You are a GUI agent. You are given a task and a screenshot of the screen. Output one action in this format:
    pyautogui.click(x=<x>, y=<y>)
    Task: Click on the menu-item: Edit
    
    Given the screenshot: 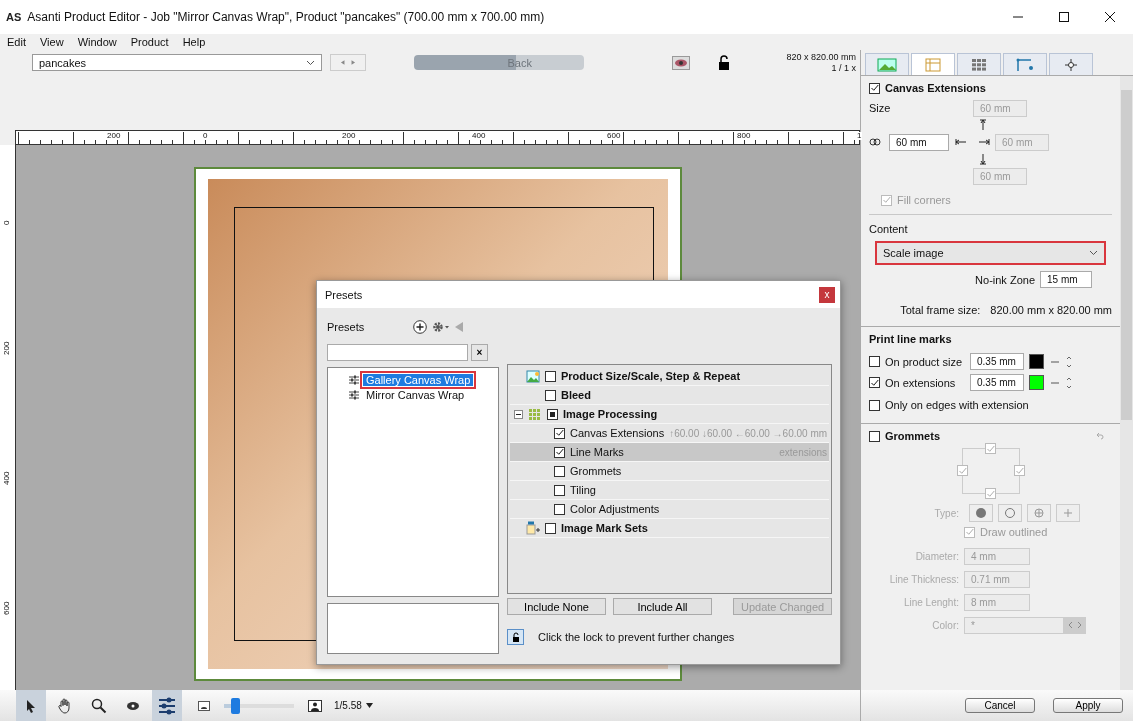 What is the action you would take?
    pyautogui.click(x=16, y=42)
    